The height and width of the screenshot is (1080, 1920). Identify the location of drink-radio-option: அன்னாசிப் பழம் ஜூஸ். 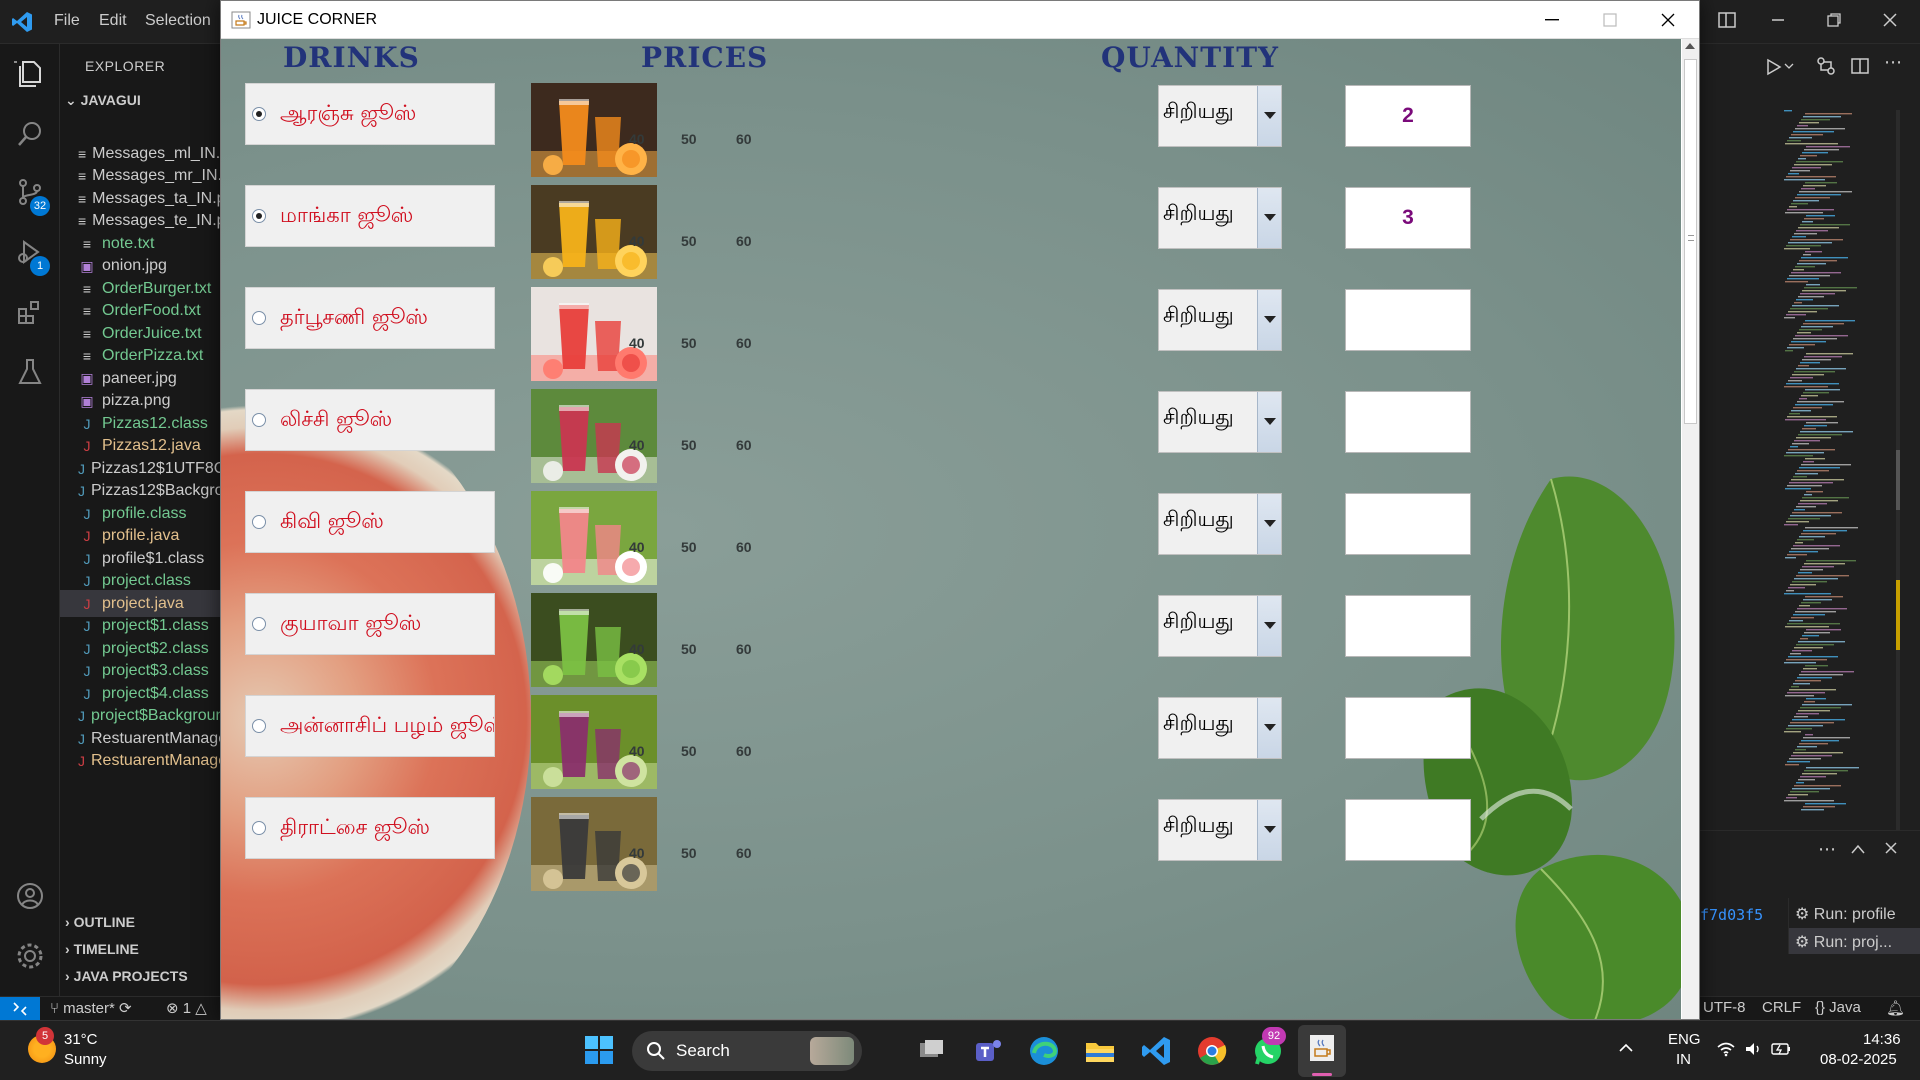
(370, 726).